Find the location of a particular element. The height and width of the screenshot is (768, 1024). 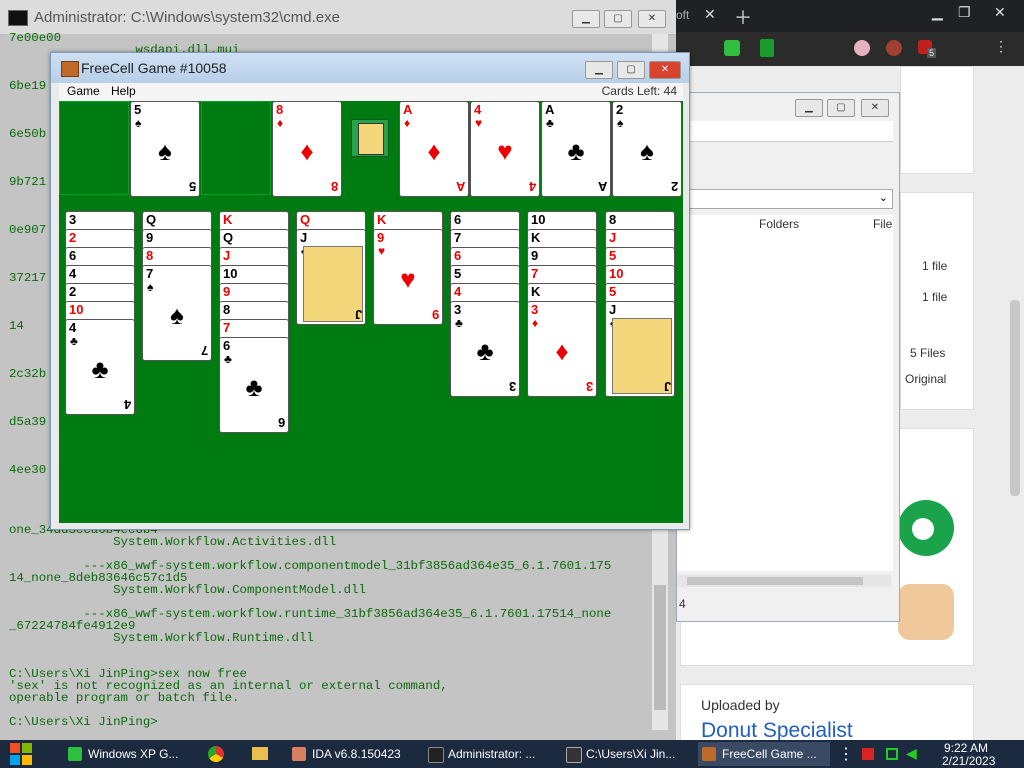

home-cell-card: A ♦ ♦ A is located at coordinates (434, 149).